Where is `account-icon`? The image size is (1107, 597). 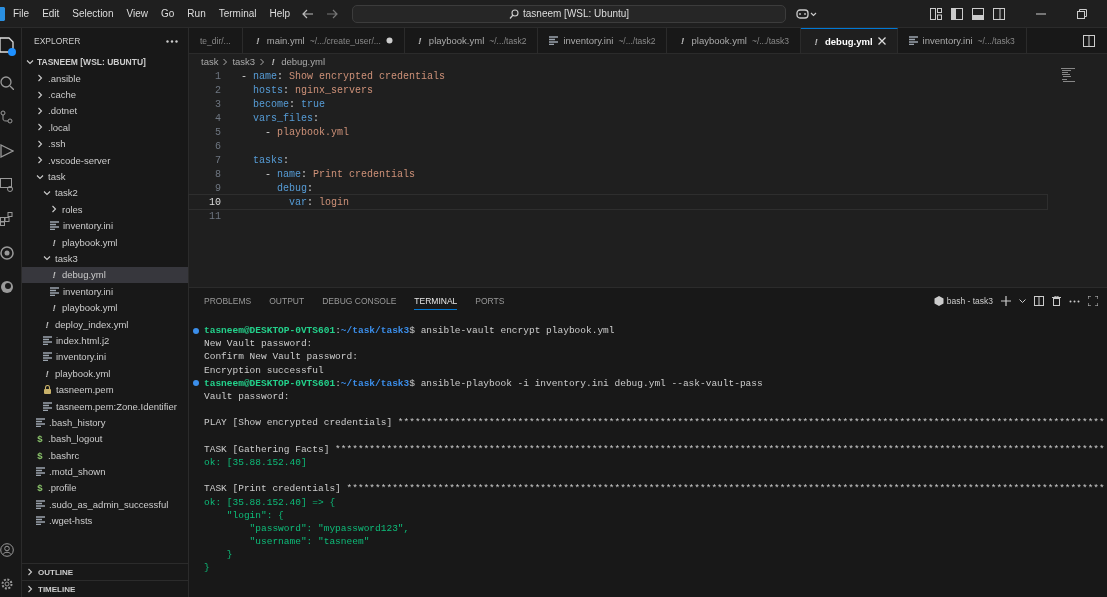
account-icon is located at coordinates (7, 550).